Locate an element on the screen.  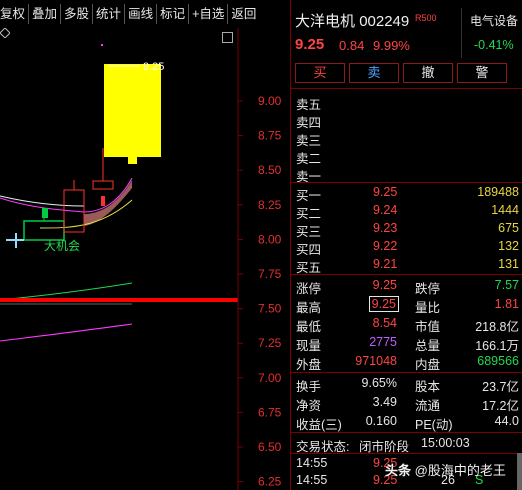
chart-toolbar: 复权 叠加 多股 统计 画线 标记 +自选 返回 is located at coordinates (145, 14).